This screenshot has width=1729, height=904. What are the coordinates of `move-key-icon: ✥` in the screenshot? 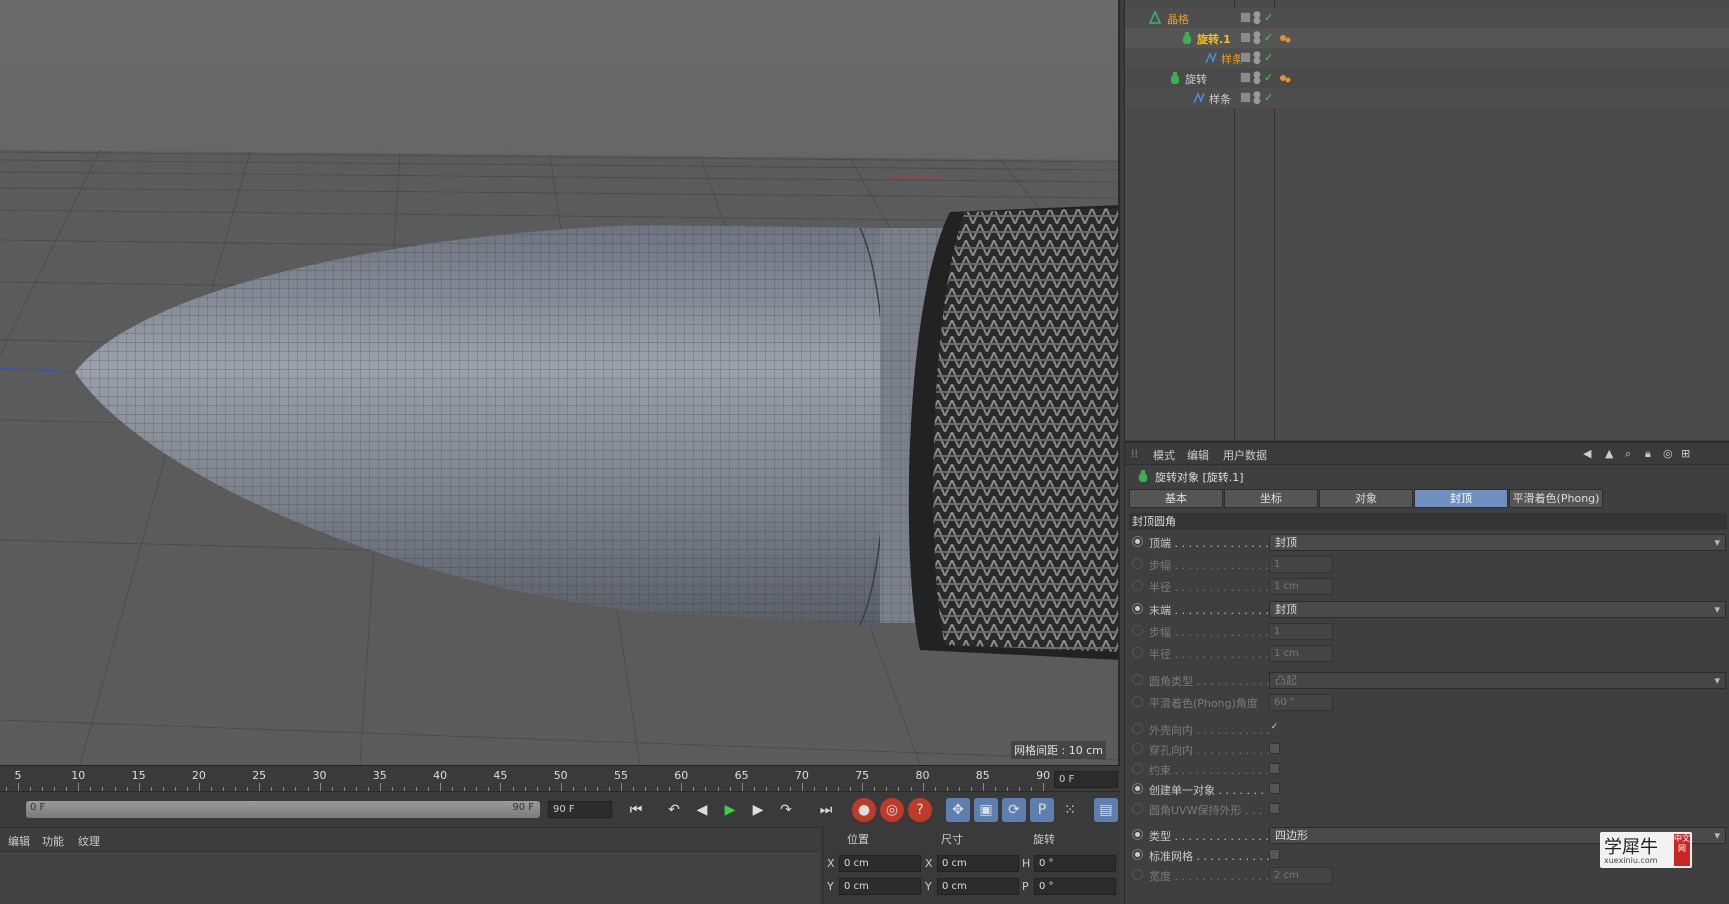 It's located at (958, 810).